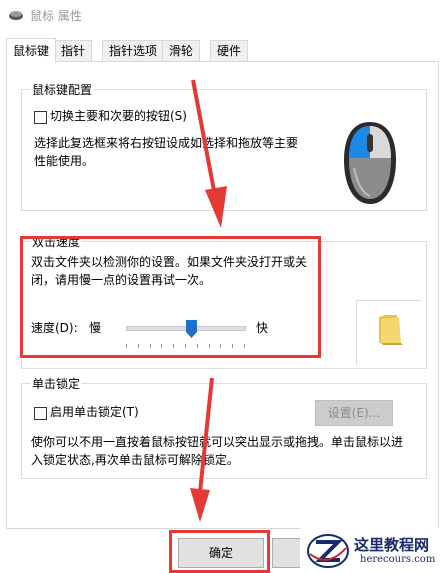  What do you see at coordinates (62, 89) in the screenshot?
I see `button-config-label: 鼠标键配置` at bounding box center [62, 89].